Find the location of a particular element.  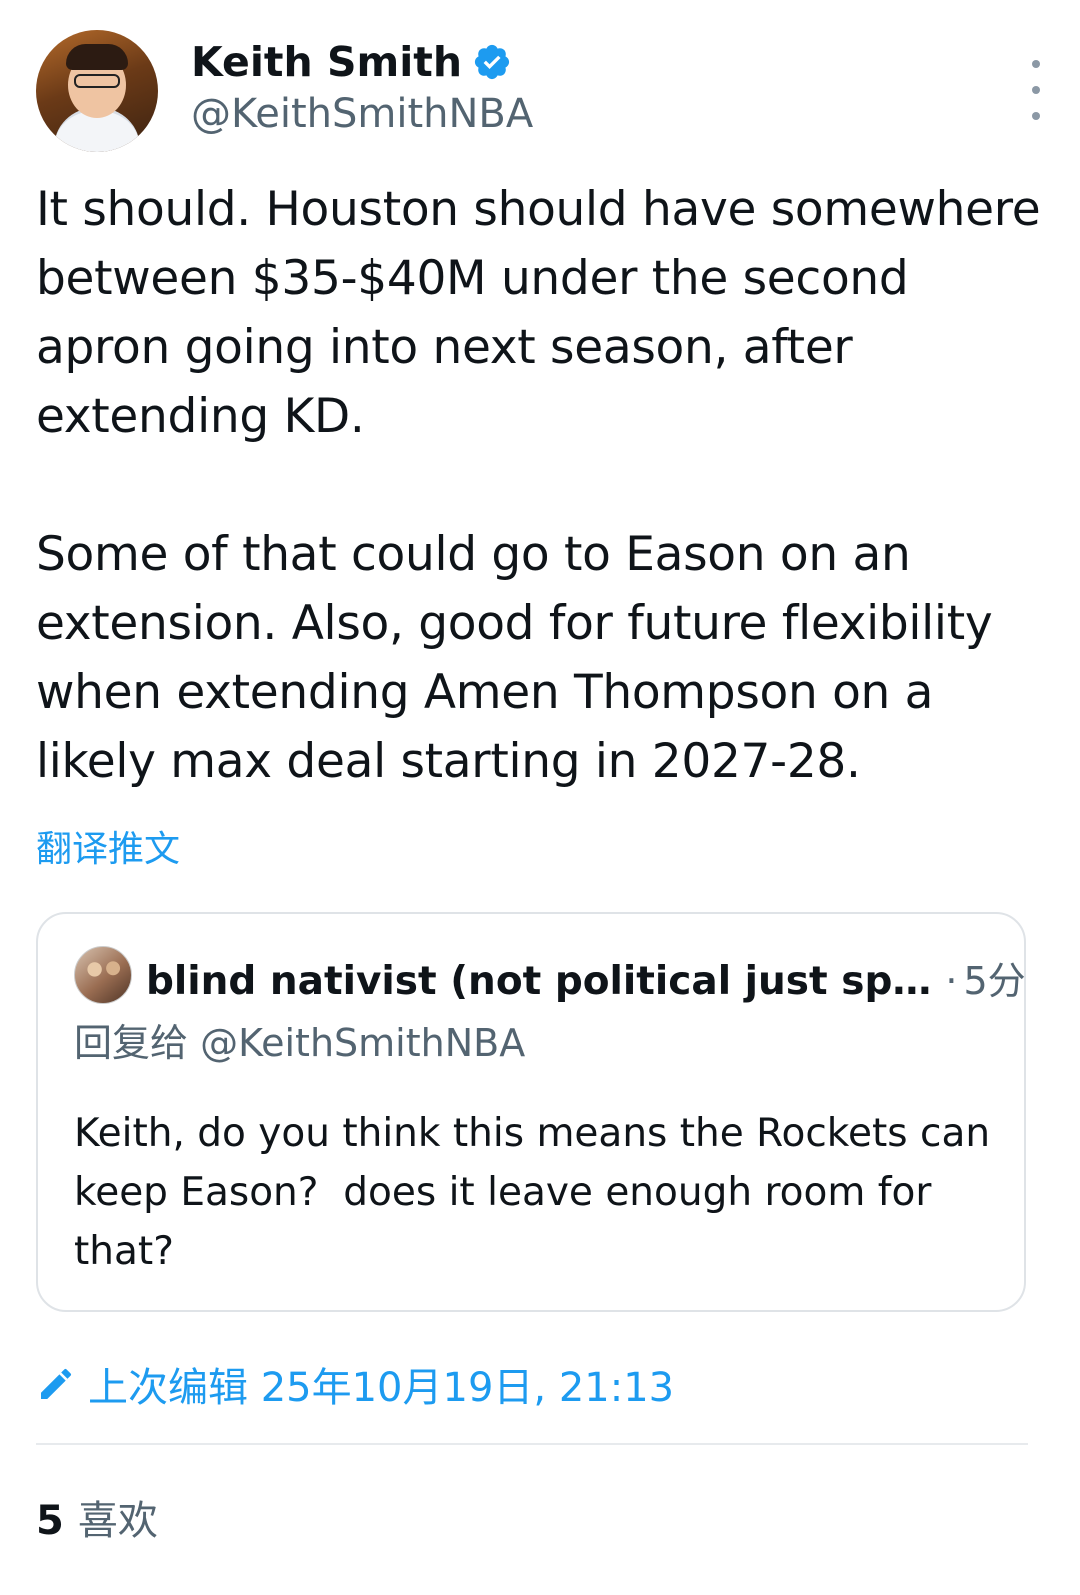

divider is located at coordinates (532, 1444).